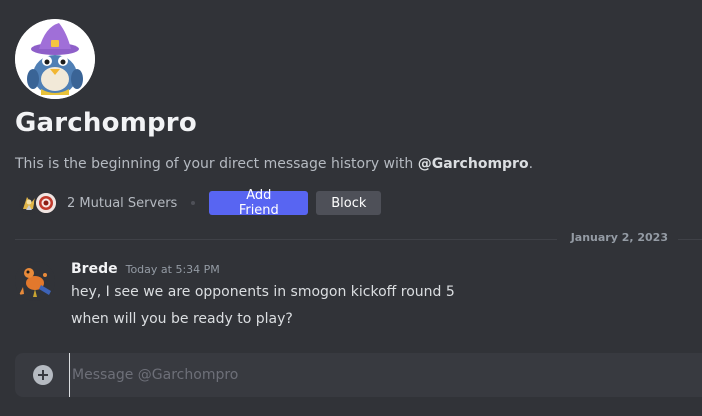  I want to click on mutual-servers-row: 2 Mutual Servers Add Friend Block, so click(199, 203).